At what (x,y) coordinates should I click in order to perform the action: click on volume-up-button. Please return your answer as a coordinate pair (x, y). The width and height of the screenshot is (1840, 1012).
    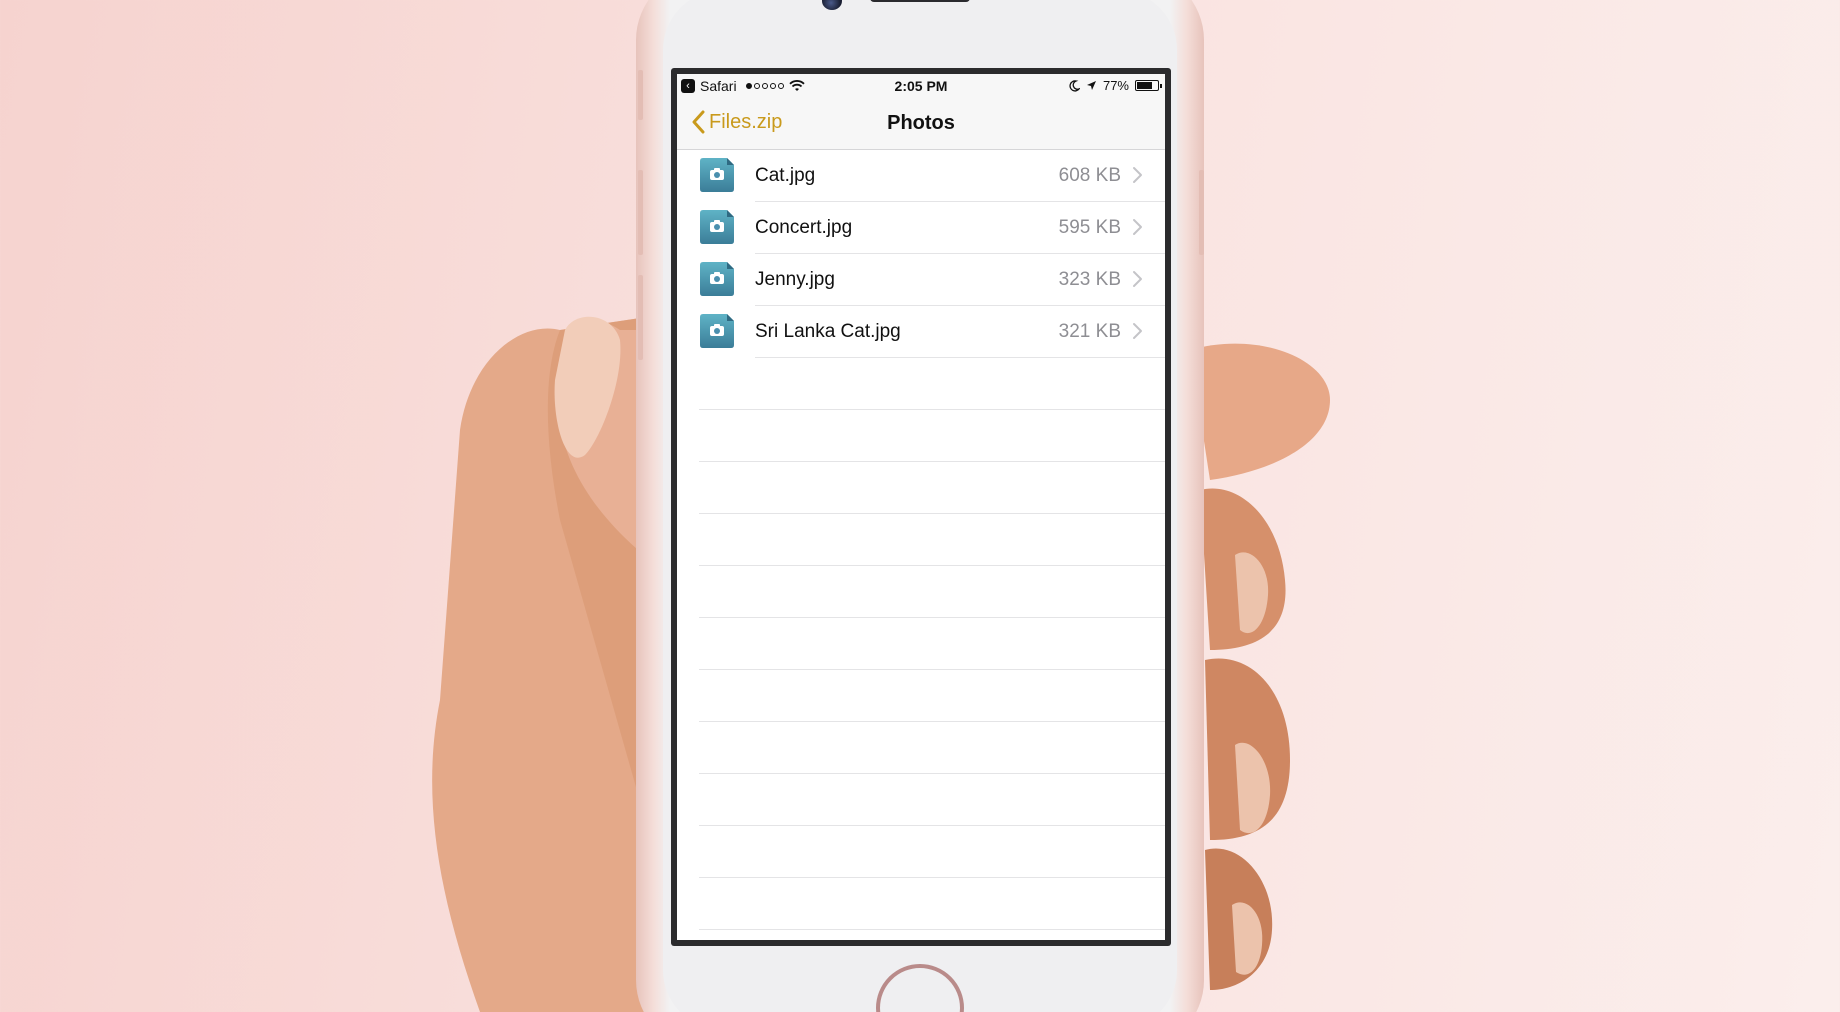
    Looking at the image, I should click on (640, 212).